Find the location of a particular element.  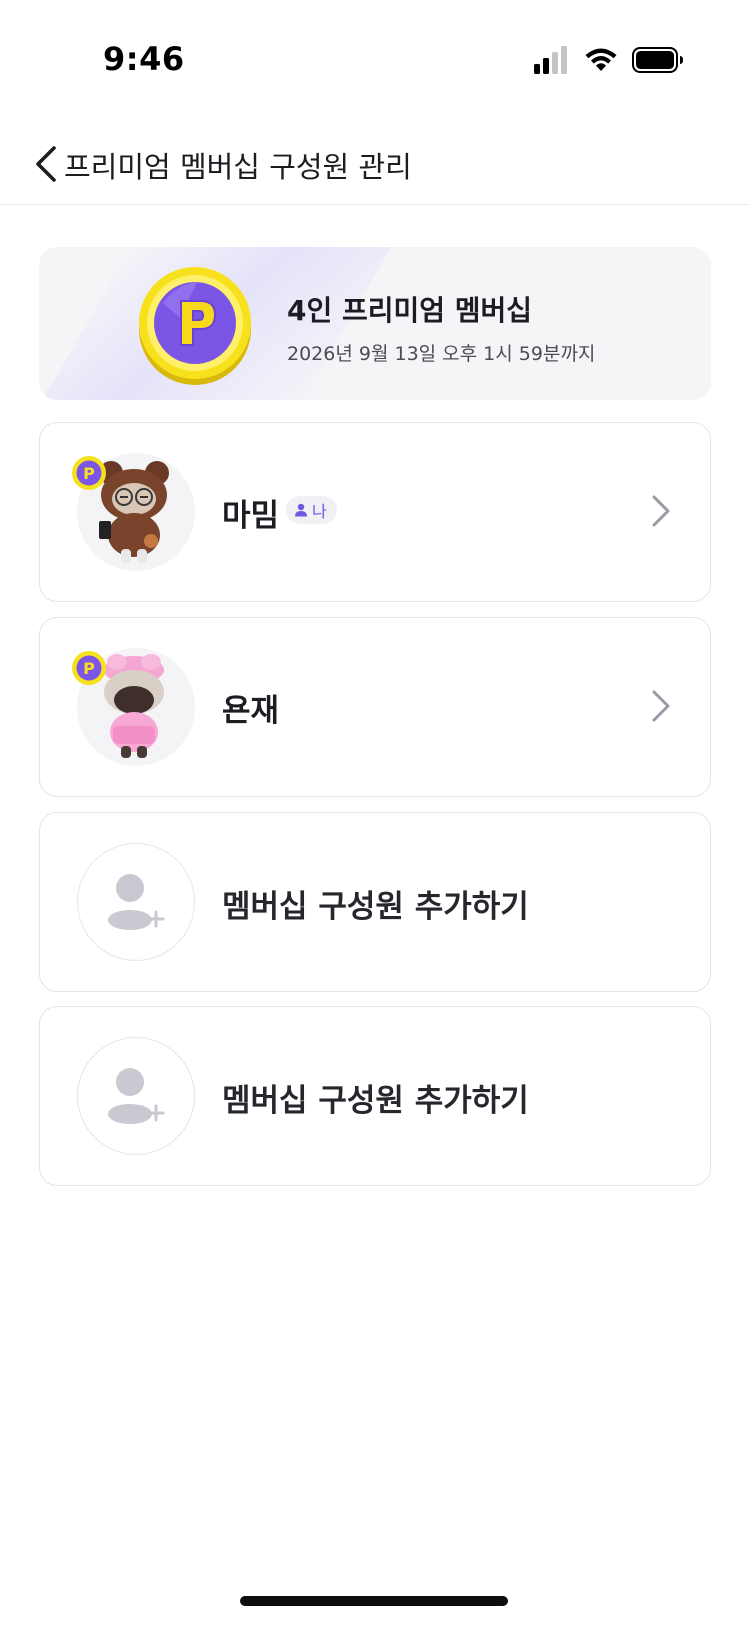

status-icons is located at coordinates (609, 60).